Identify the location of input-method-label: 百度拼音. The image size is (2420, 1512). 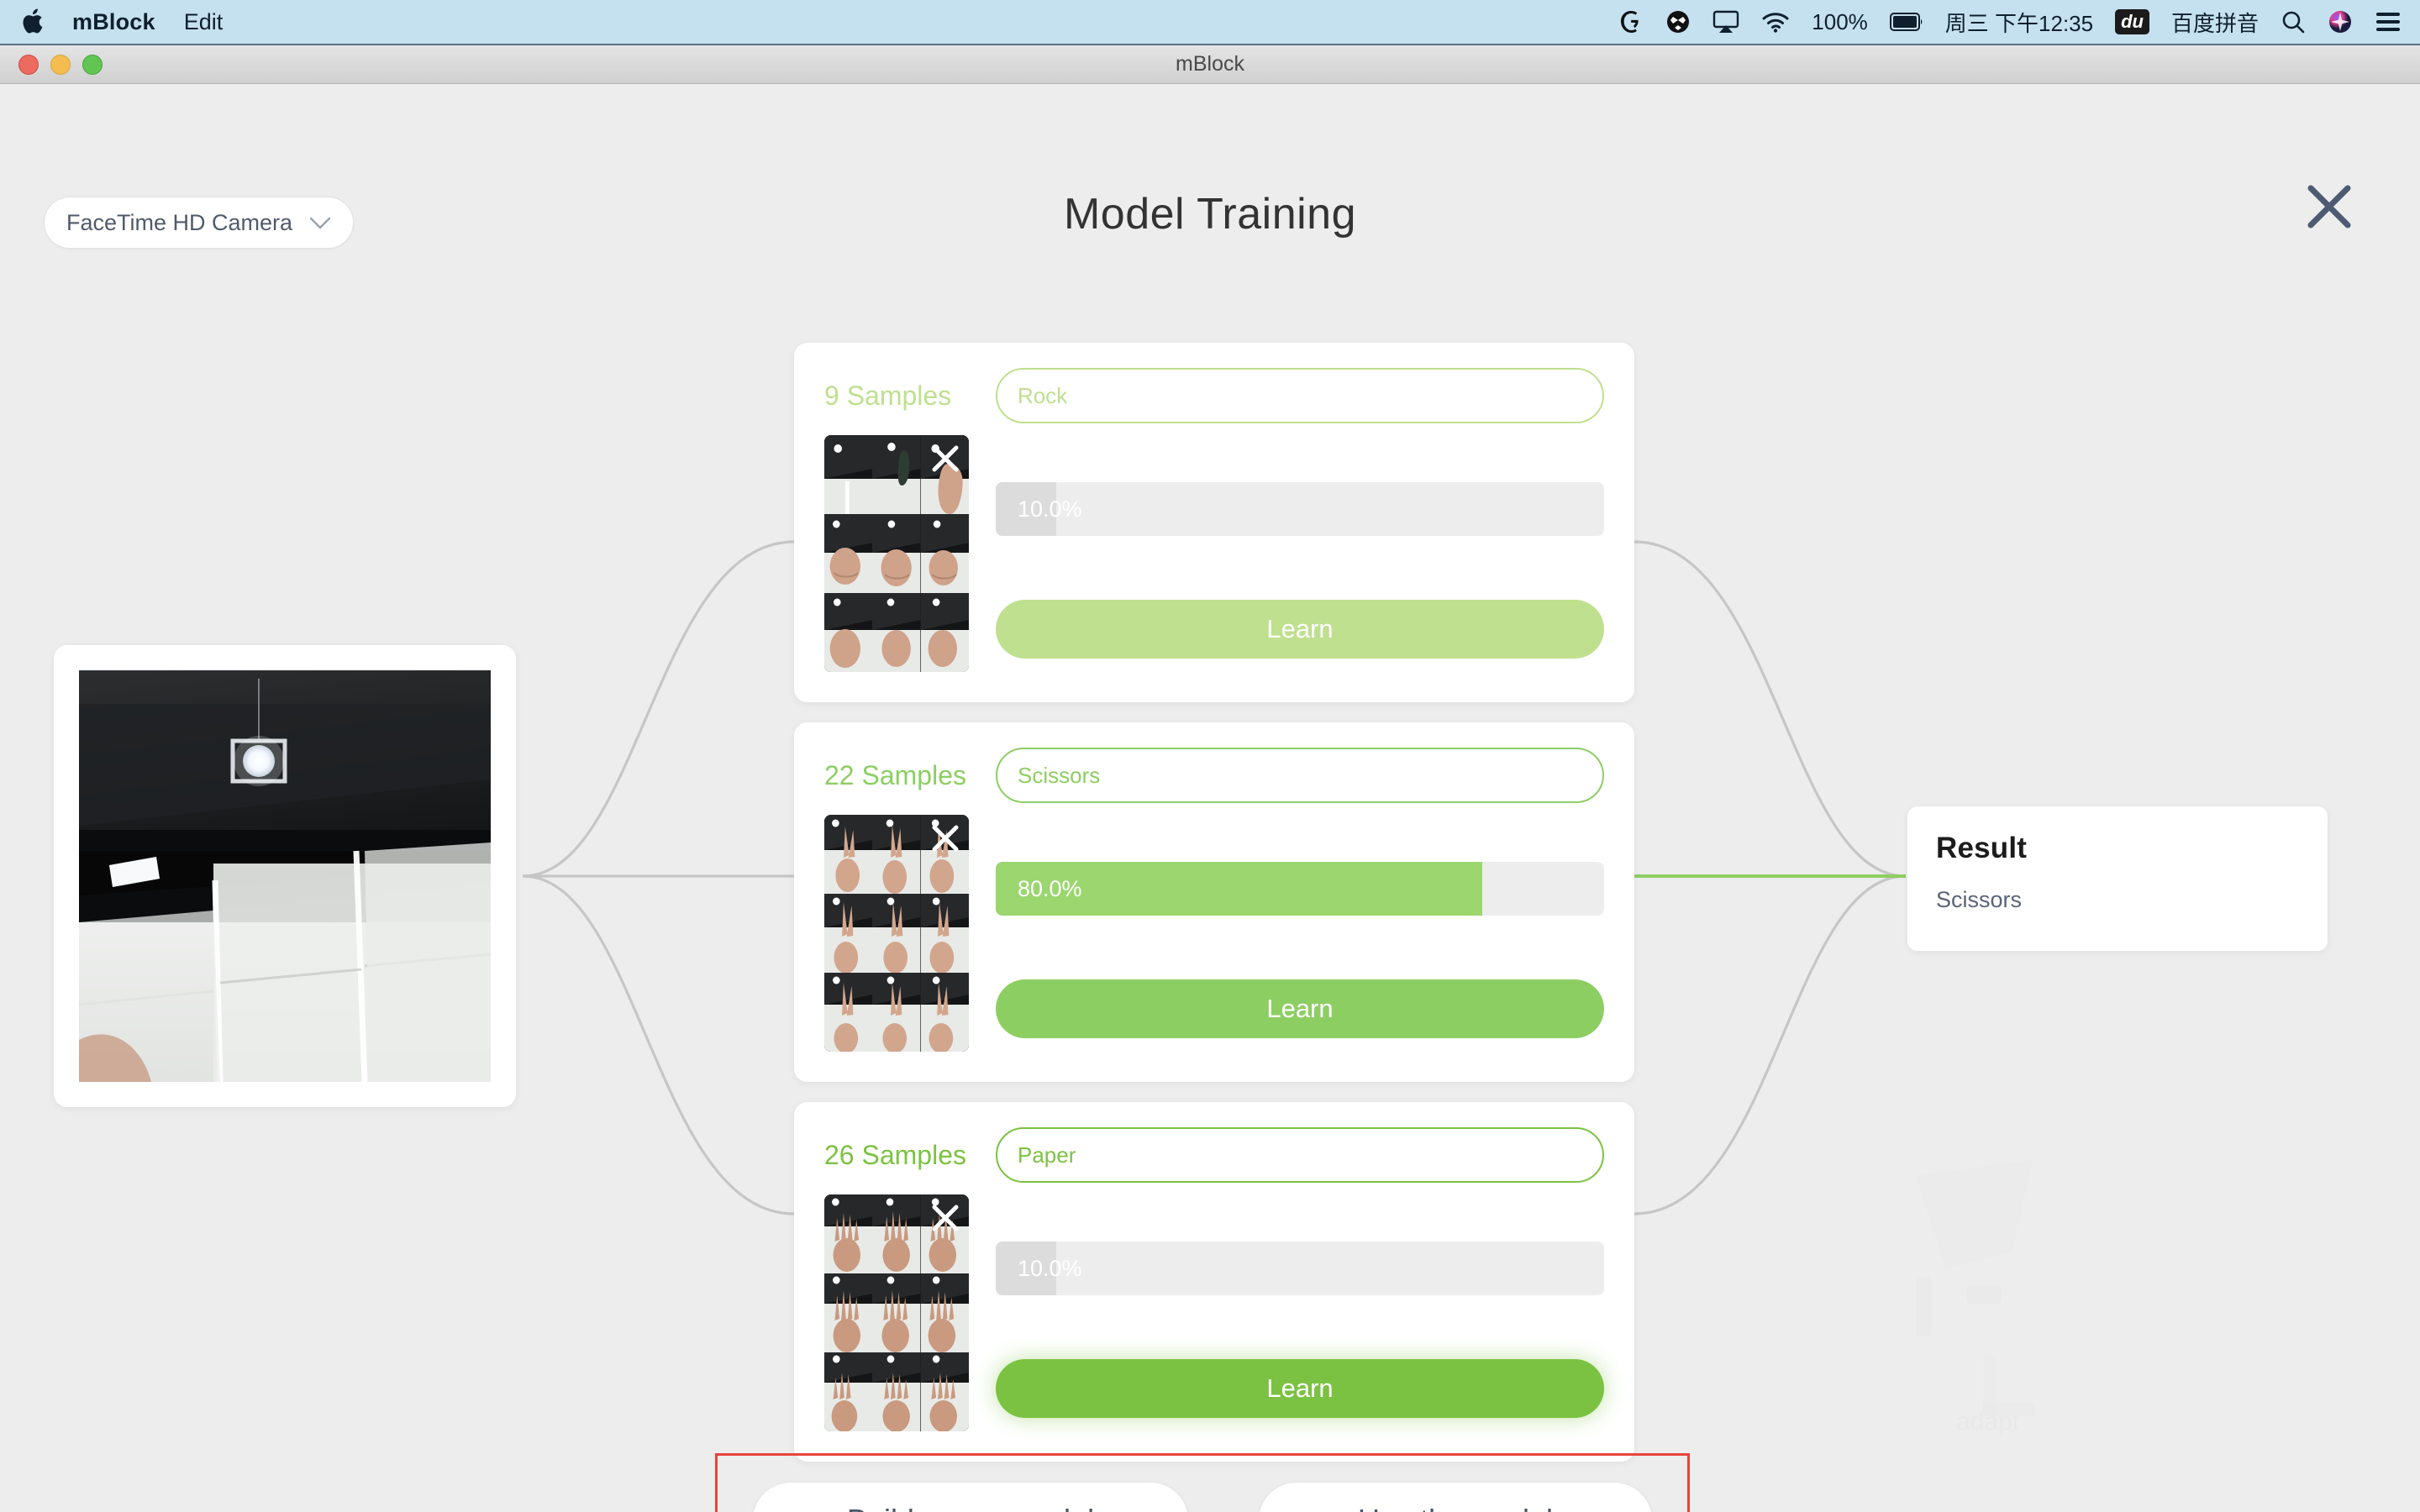
(2215, 22).